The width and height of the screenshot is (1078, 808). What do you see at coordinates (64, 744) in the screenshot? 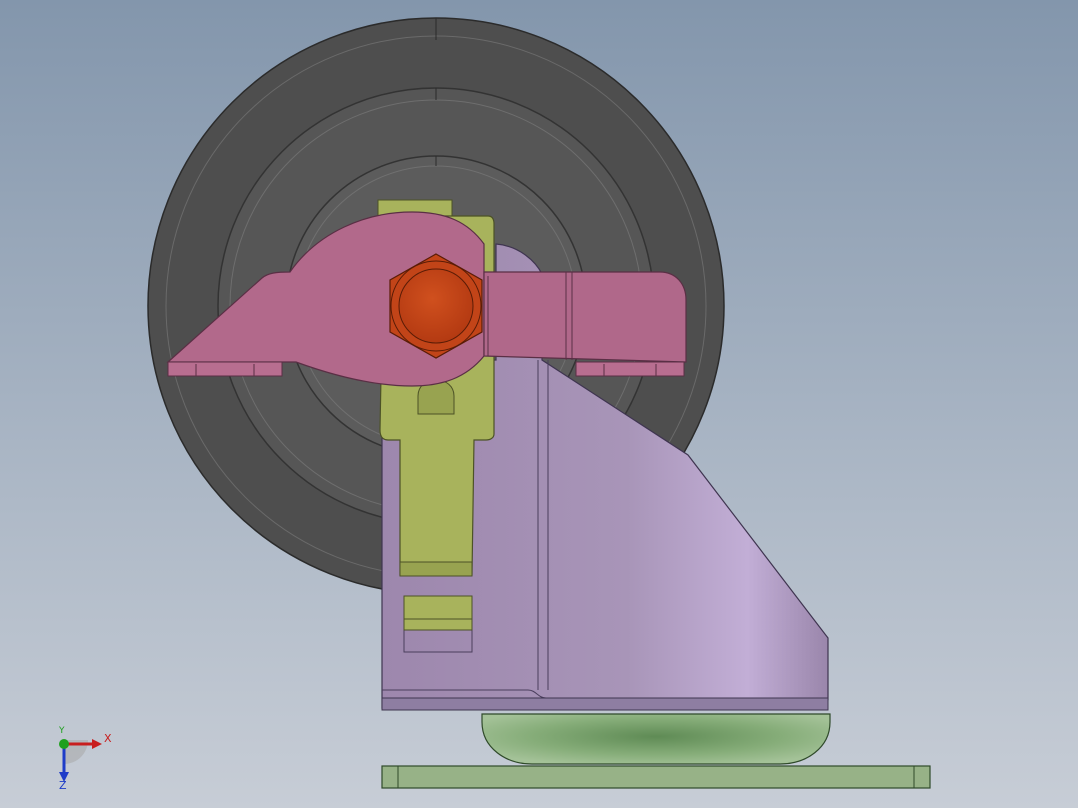
I see `y-axis-dot-icon` at bounding box center [64, 744].